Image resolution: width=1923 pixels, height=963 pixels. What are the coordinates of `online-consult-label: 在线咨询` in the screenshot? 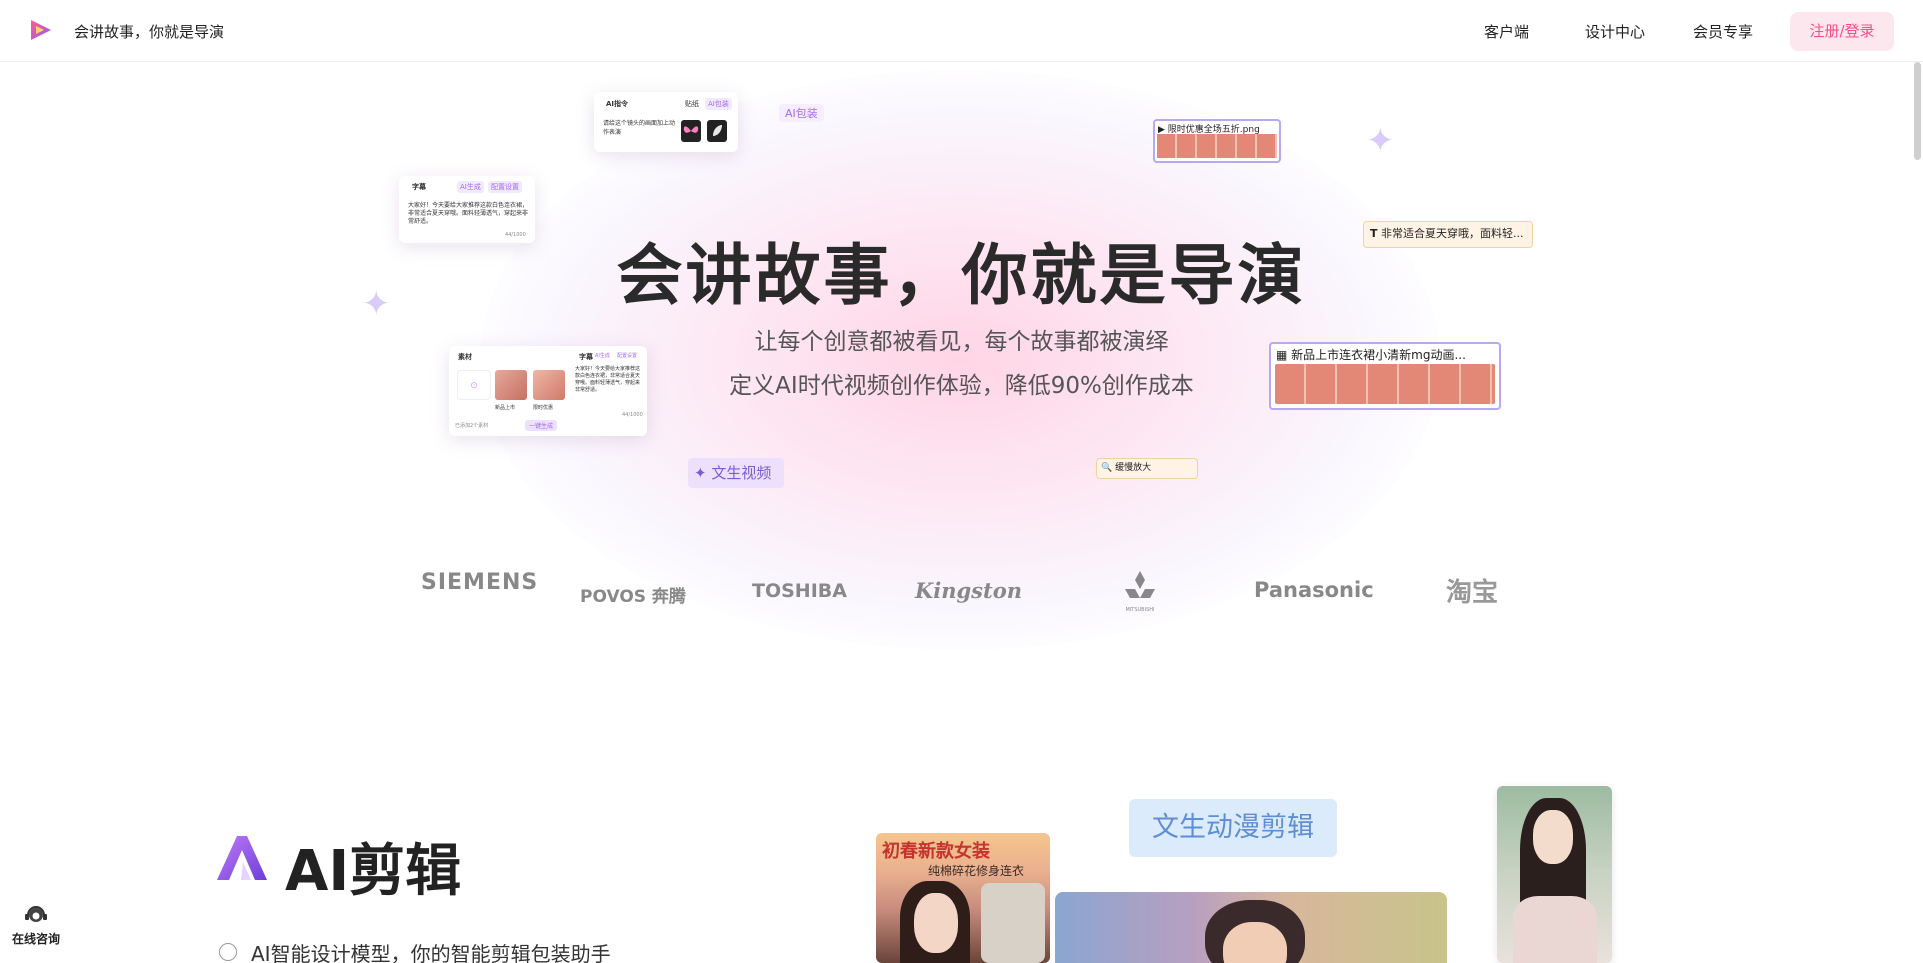 It's located at (36, 939).